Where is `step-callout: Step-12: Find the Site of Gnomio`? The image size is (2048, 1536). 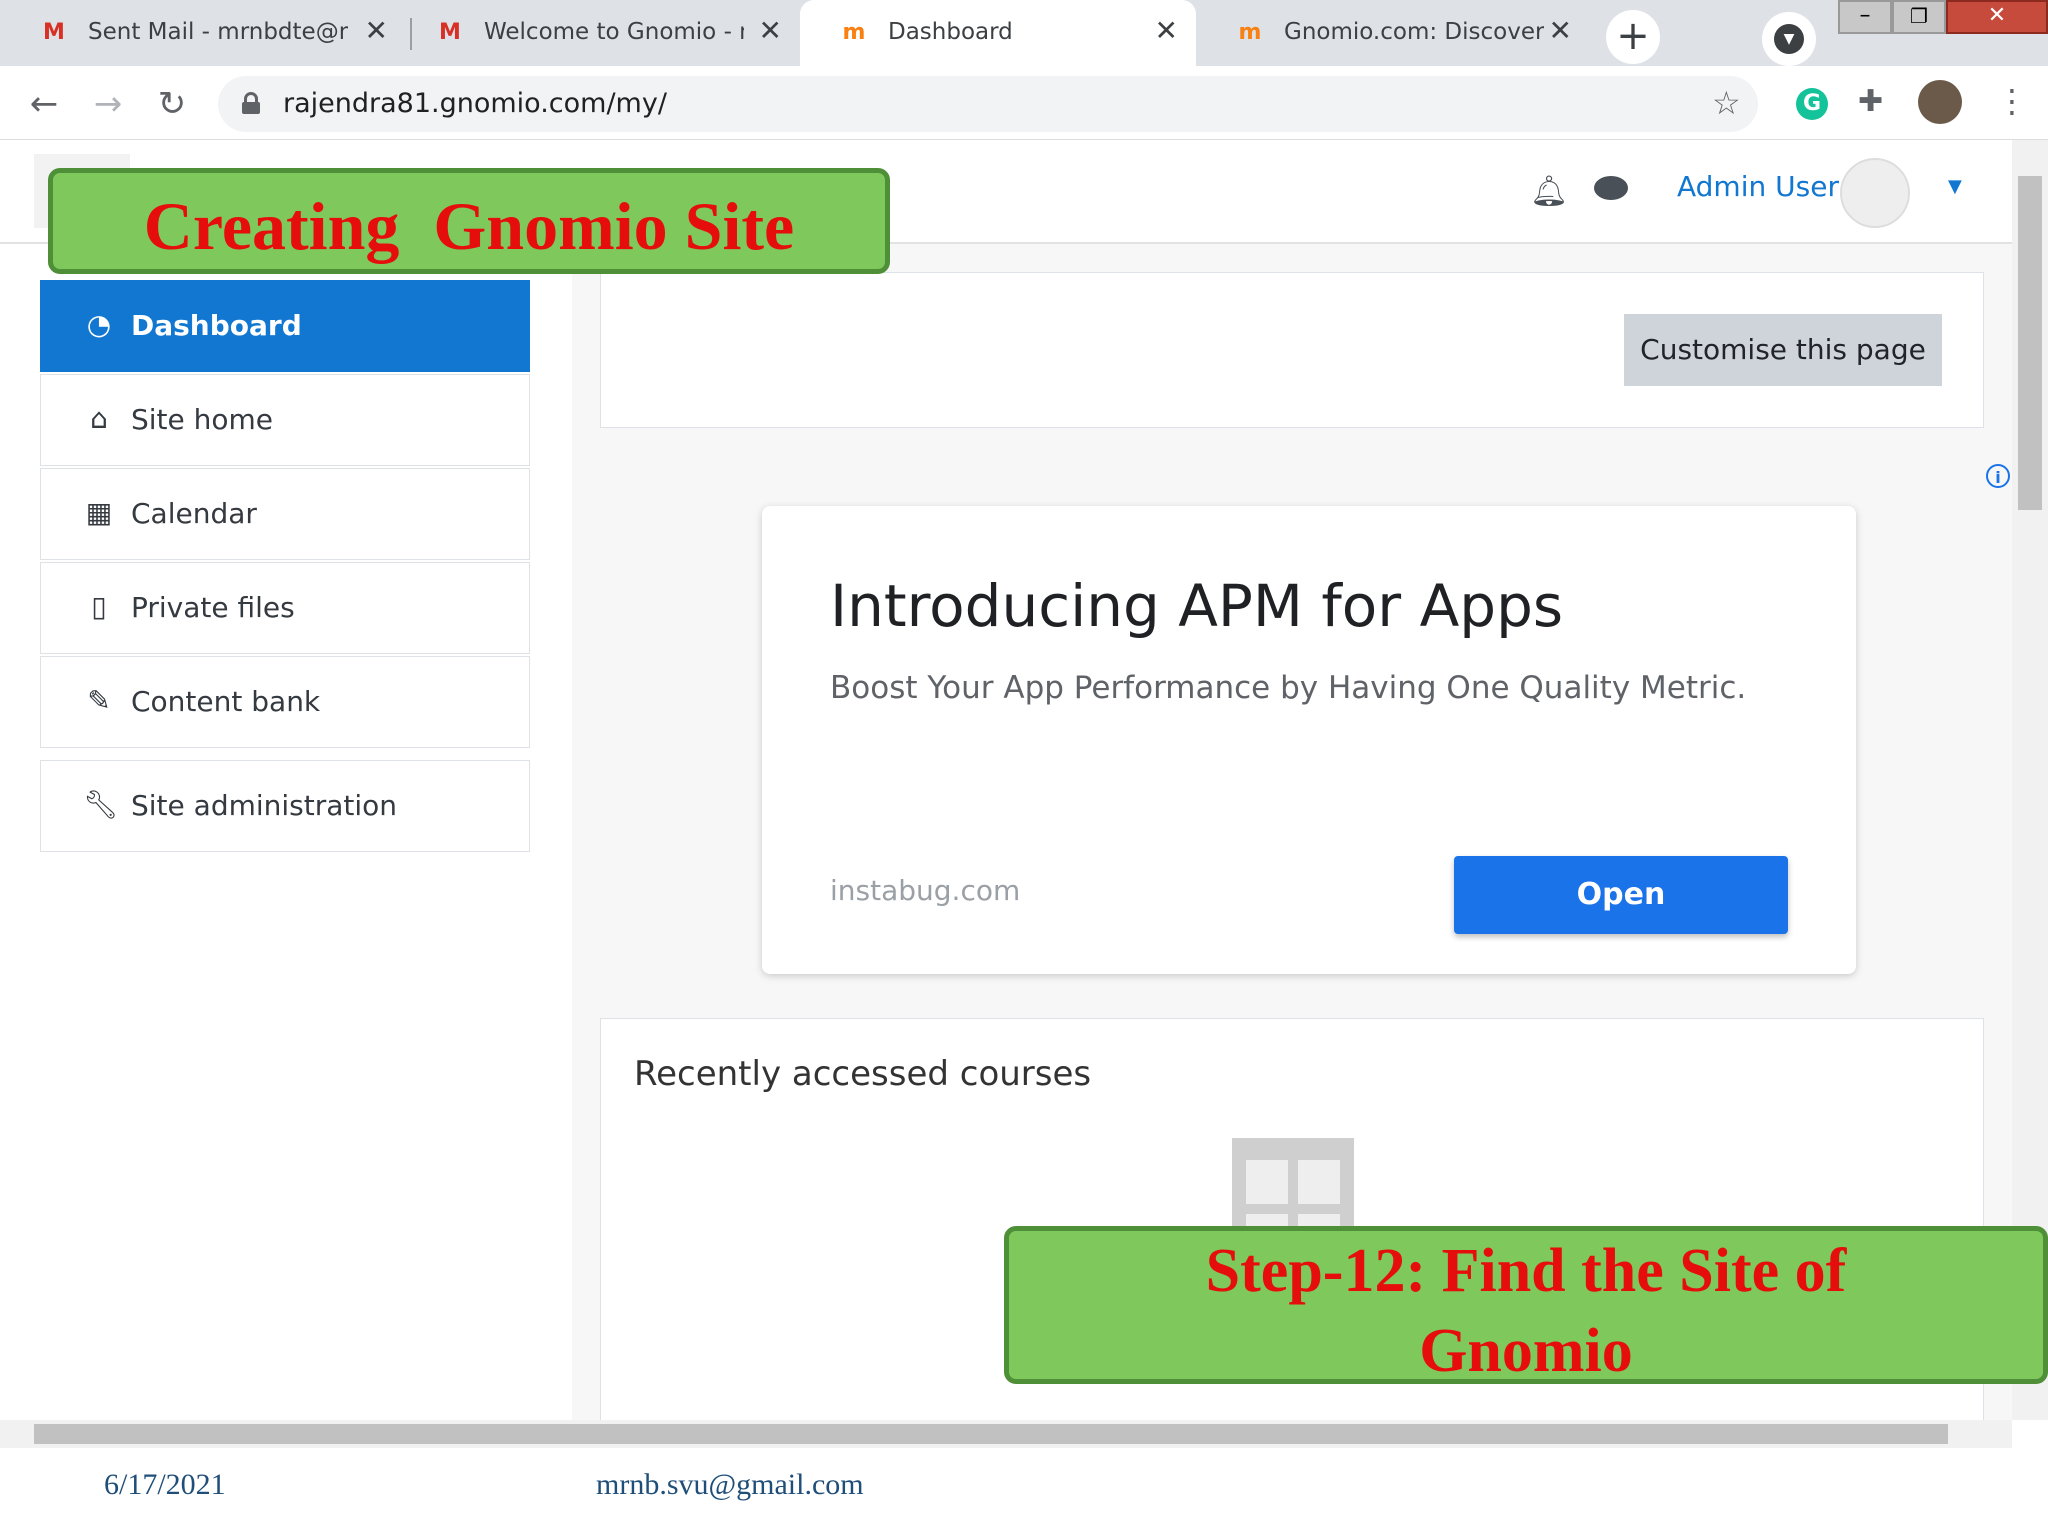
step-callout: Step-12: Find the Site of Gnomio is located at coordinates (1526, 1305).